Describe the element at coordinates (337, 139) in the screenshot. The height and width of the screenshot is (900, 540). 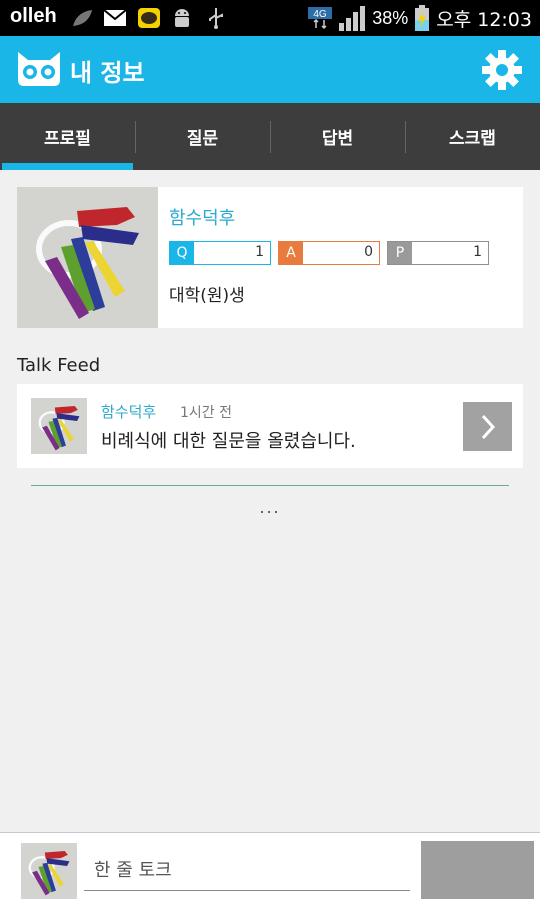
I see `tab-label: 답변` at that location.